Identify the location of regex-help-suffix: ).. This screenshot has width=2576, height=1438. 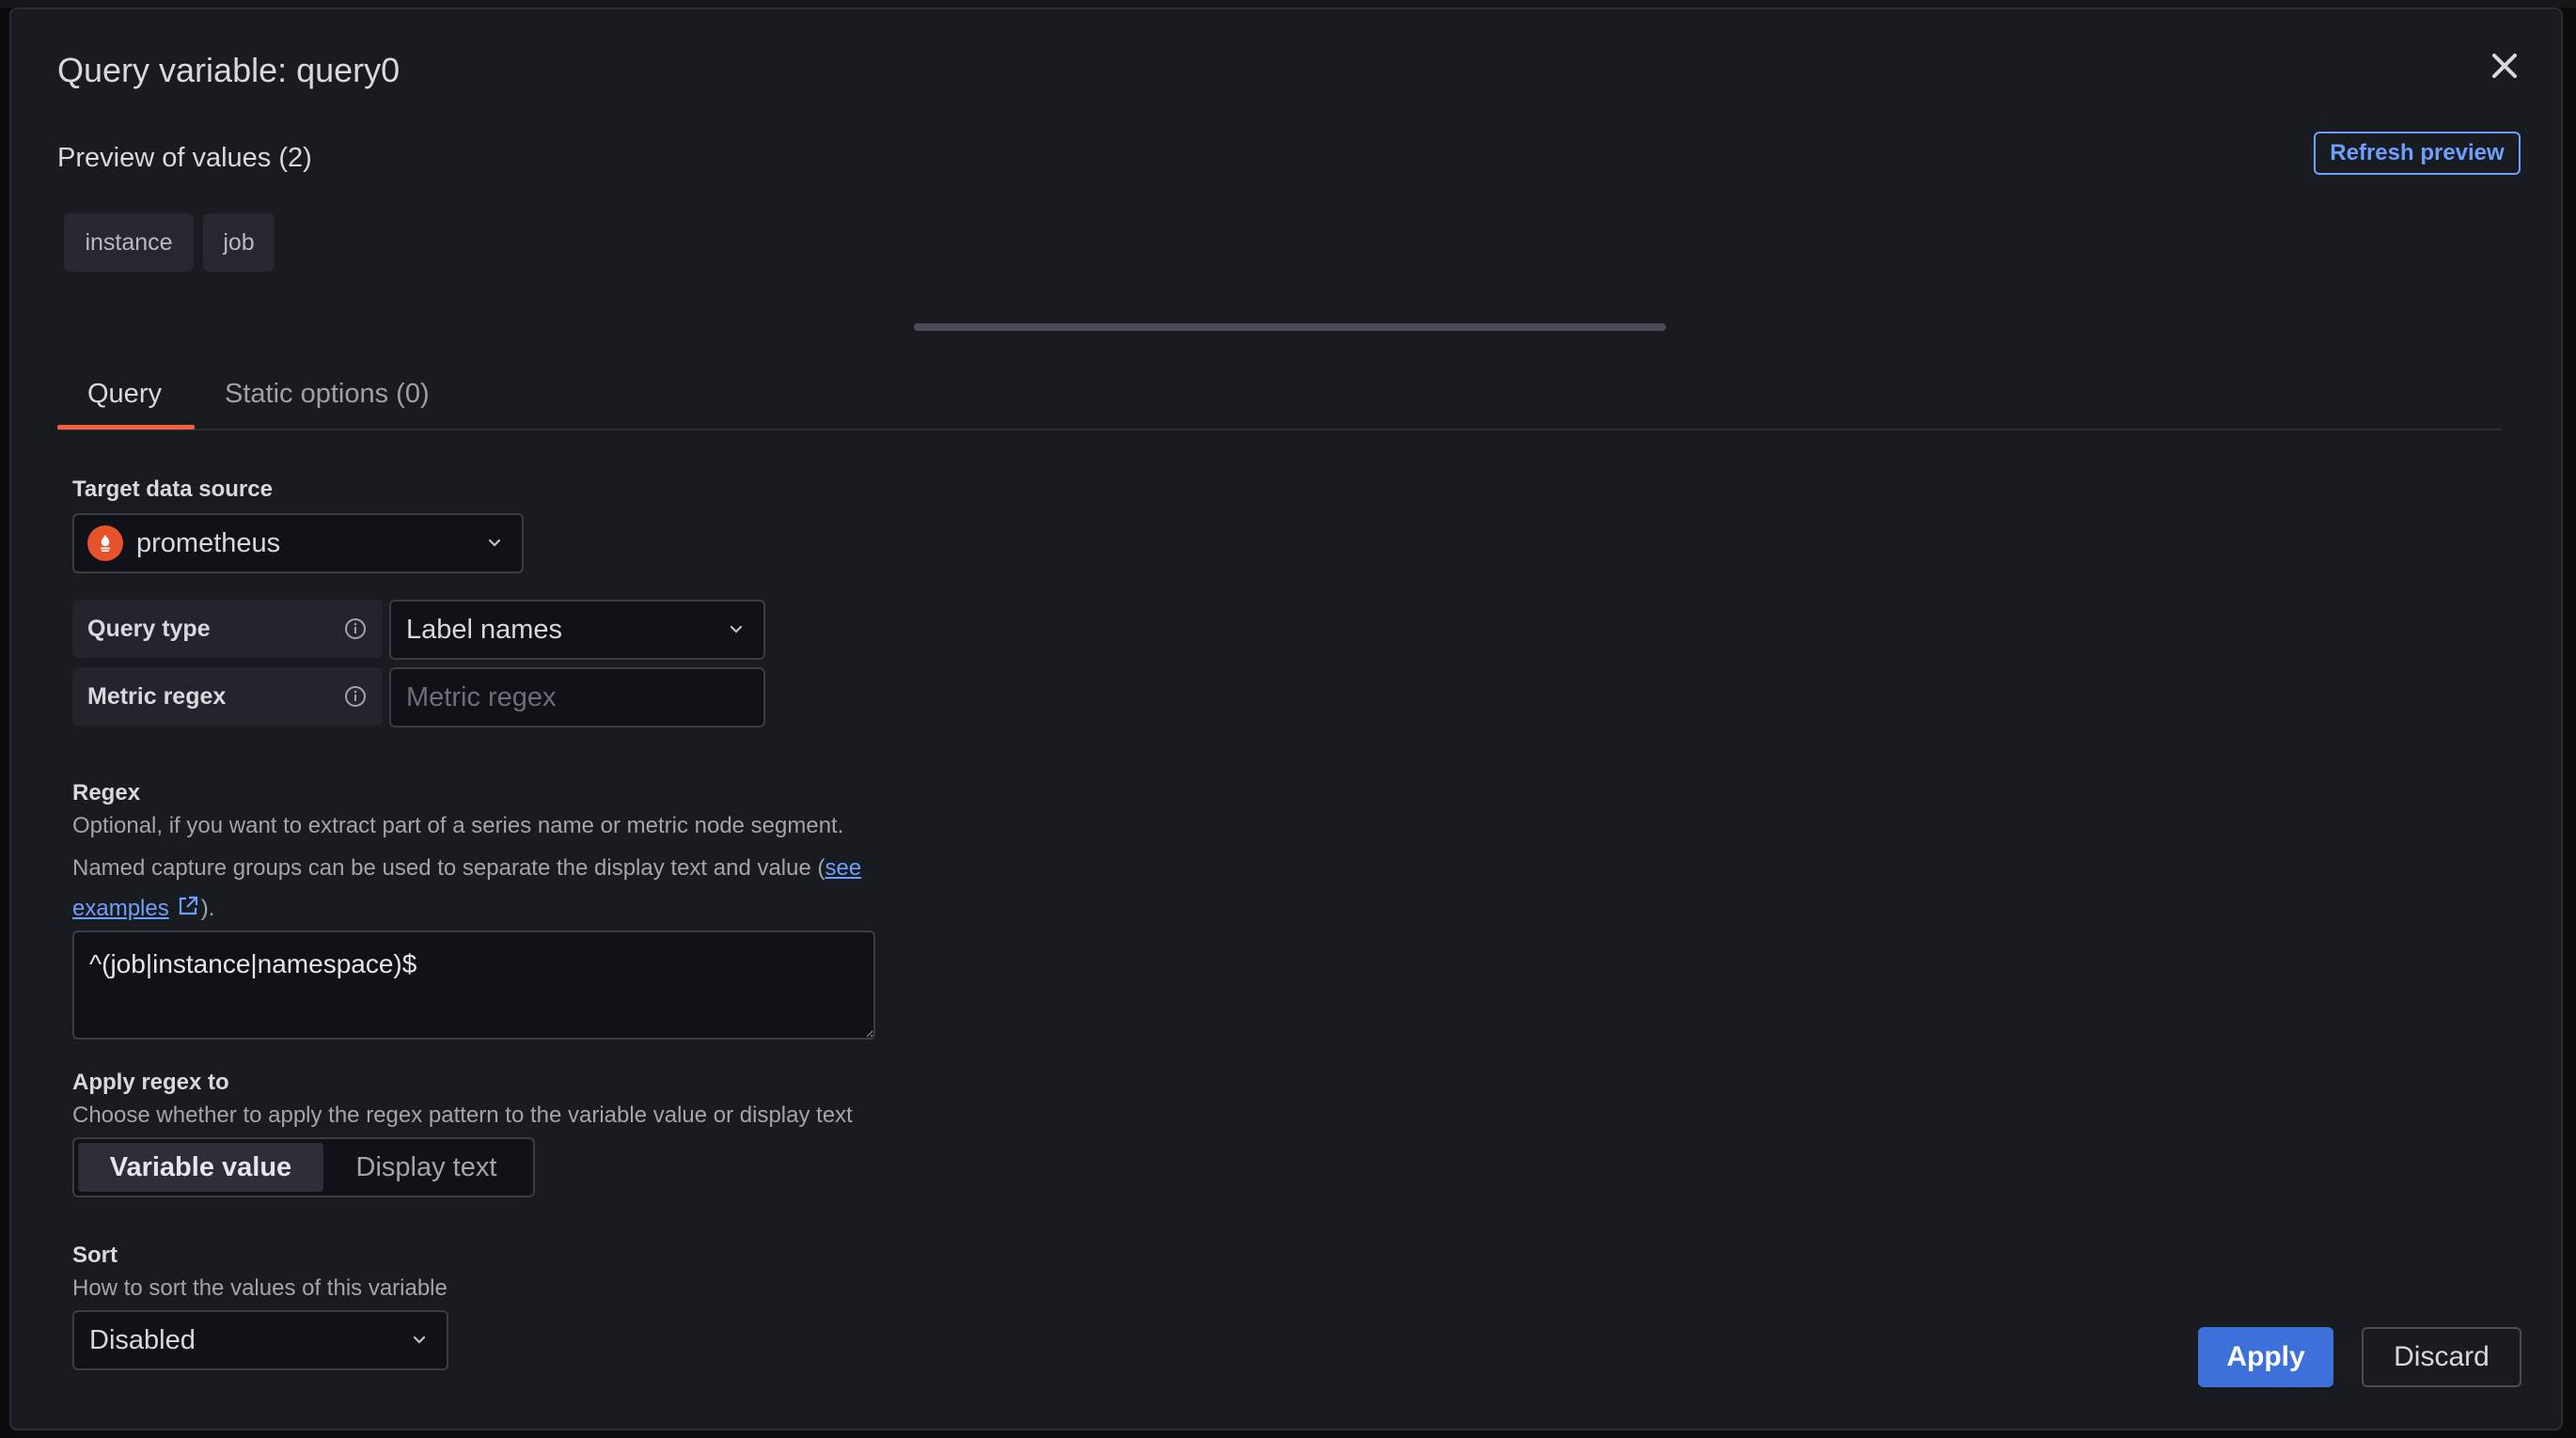
(207, 908).